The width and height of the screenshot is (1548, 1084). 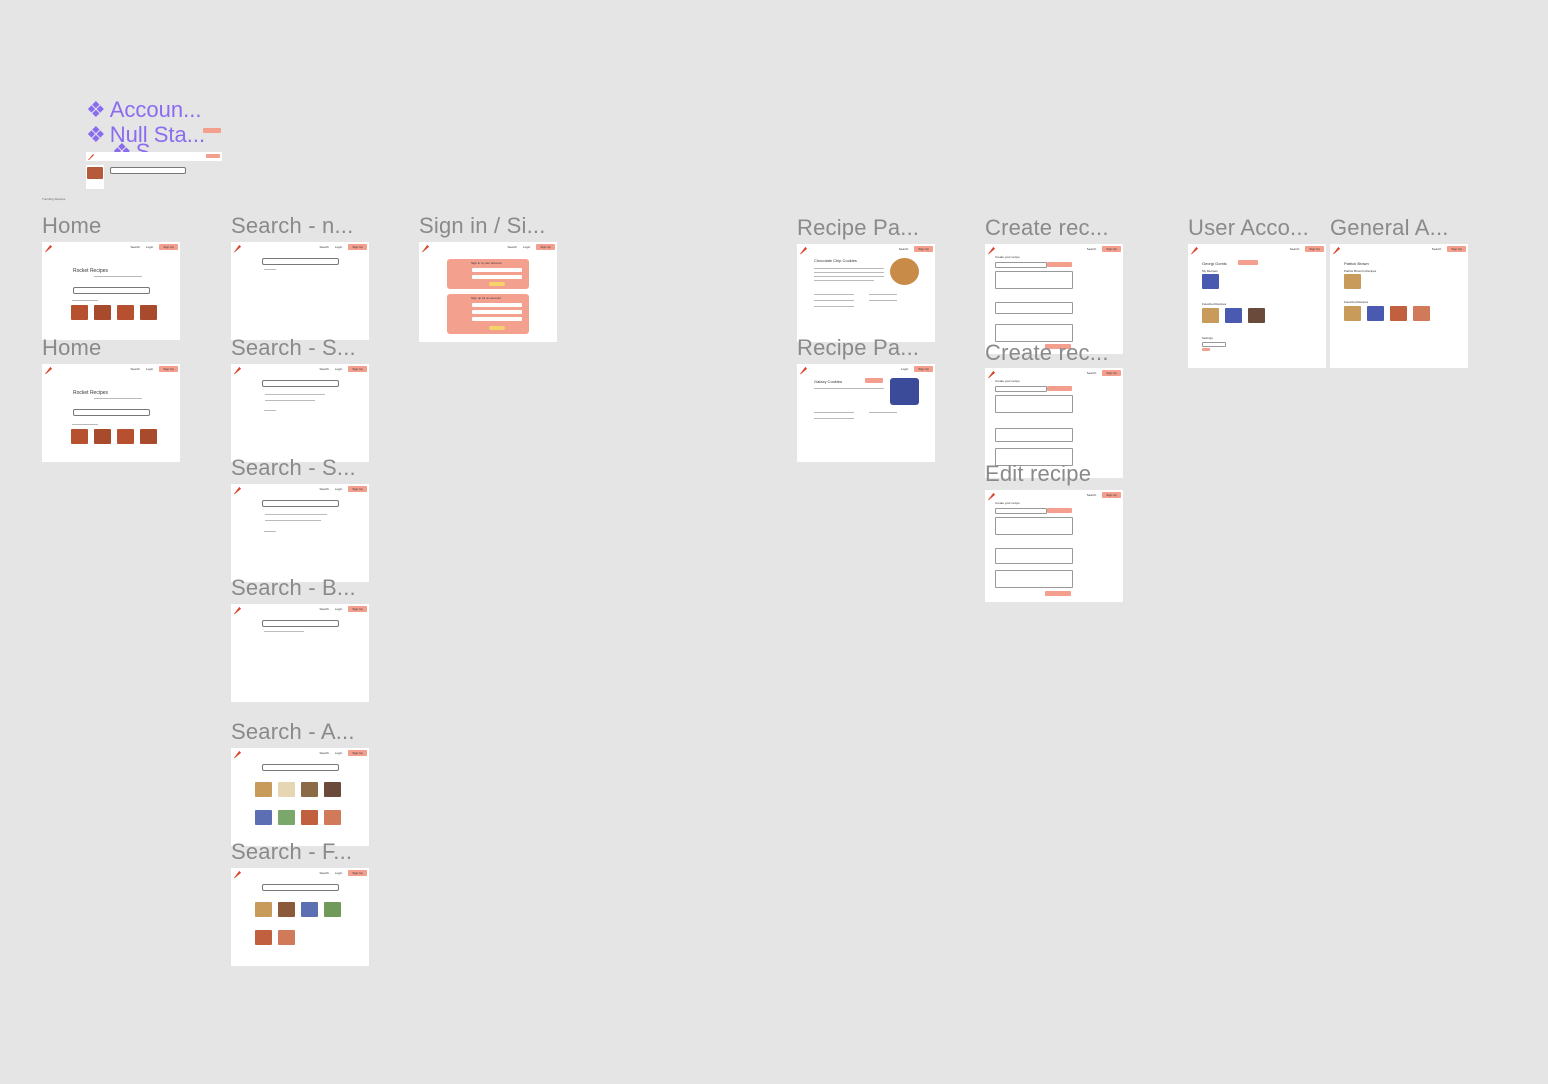 I want to click on frame-create-1: Search Sign Up Create your recipe, so click(x=1054, y=299).